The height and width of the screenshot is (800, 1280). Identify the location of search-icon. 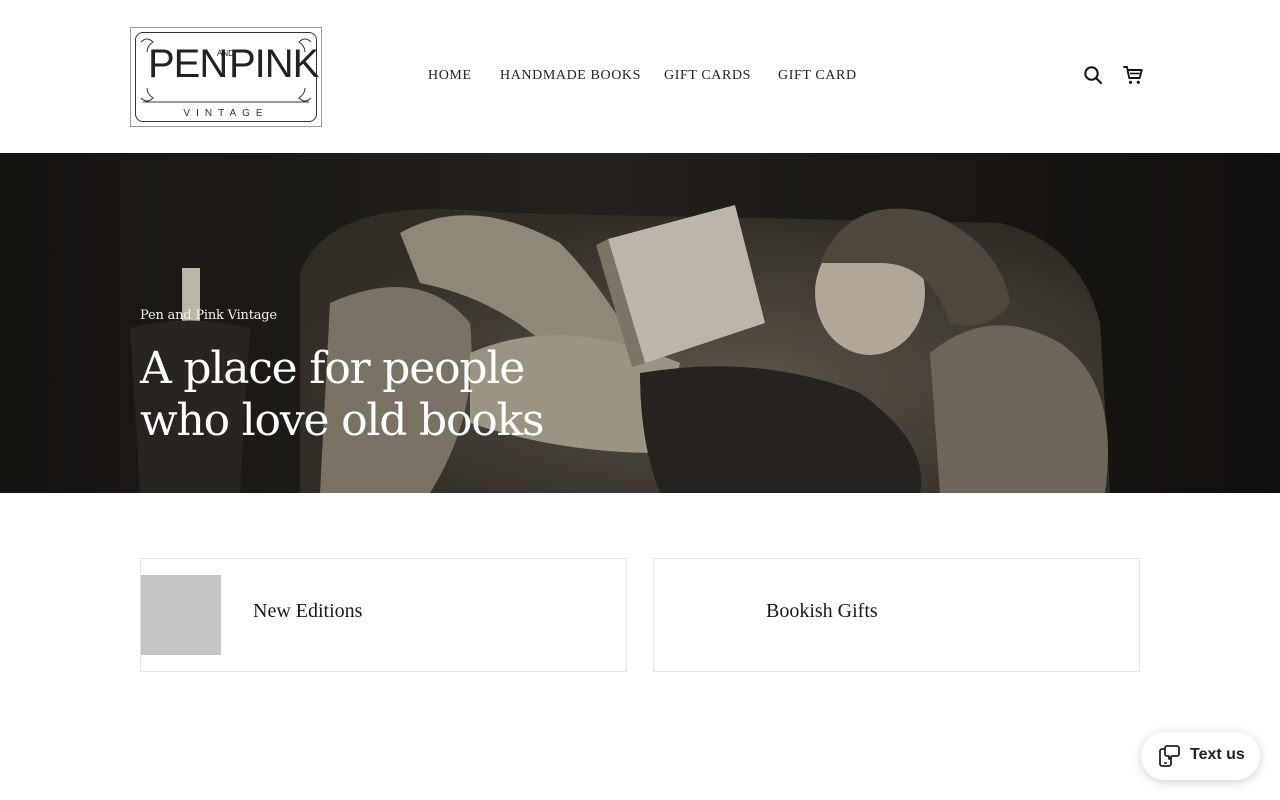
(1093, 75).